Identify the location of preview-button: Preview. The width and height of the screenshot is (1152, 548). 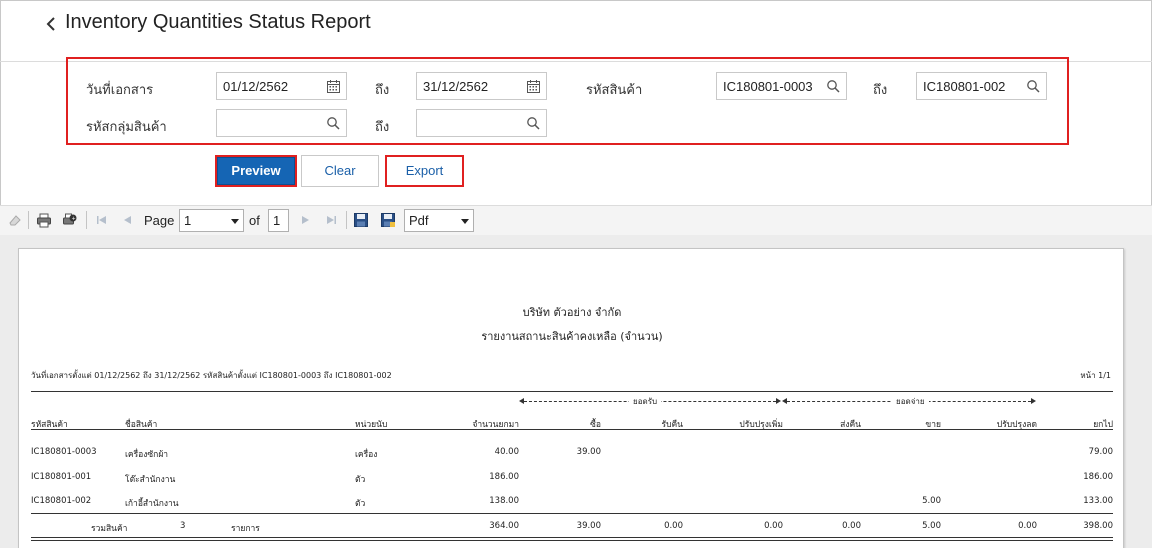
(256, 171).